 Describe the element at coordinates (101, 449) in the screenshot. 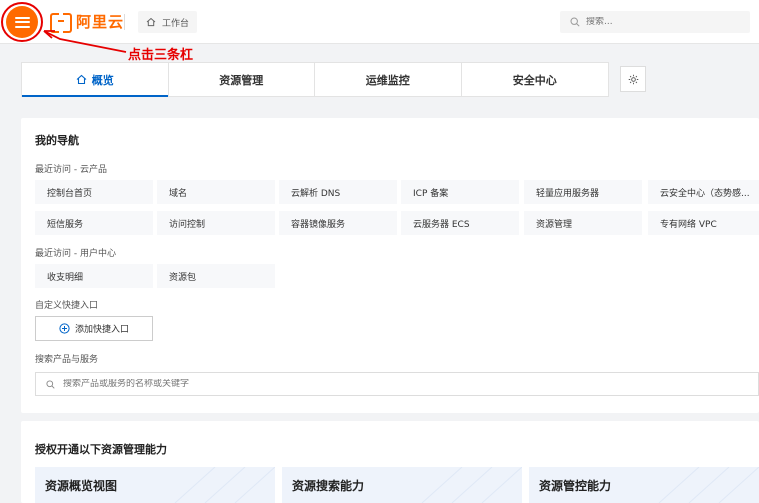

I see `capability-title: 授权开通以下资源管理能力` at that location.